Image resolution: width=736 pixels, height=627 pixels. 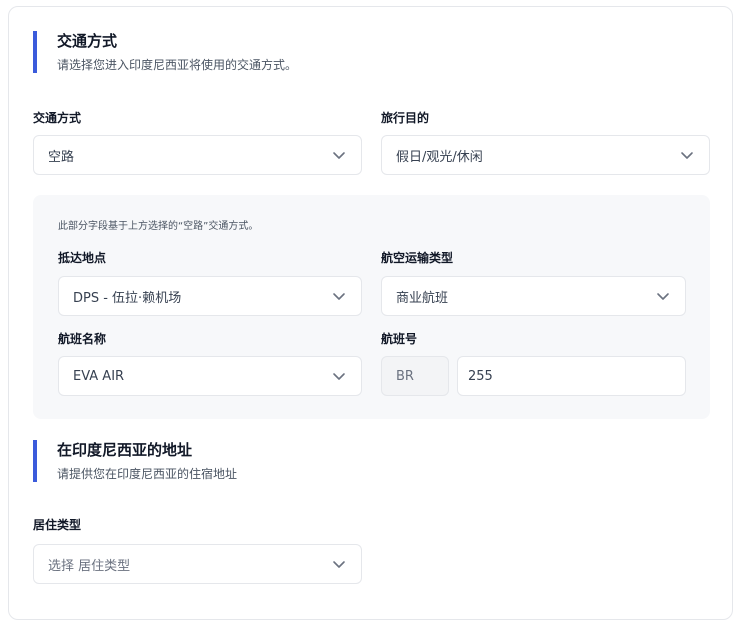 I want to click on transport-mode-value: 空路, so click(x=61, y=157).